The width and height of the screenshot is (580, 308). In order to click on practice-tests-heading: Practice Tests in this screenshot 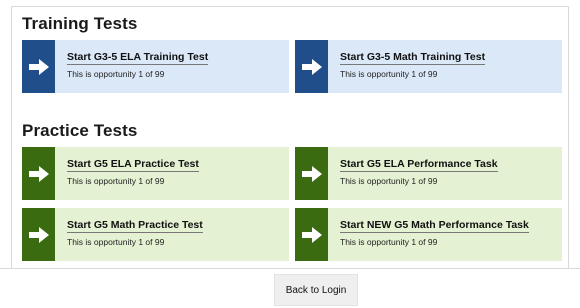, I will do `click(80, 130)`.